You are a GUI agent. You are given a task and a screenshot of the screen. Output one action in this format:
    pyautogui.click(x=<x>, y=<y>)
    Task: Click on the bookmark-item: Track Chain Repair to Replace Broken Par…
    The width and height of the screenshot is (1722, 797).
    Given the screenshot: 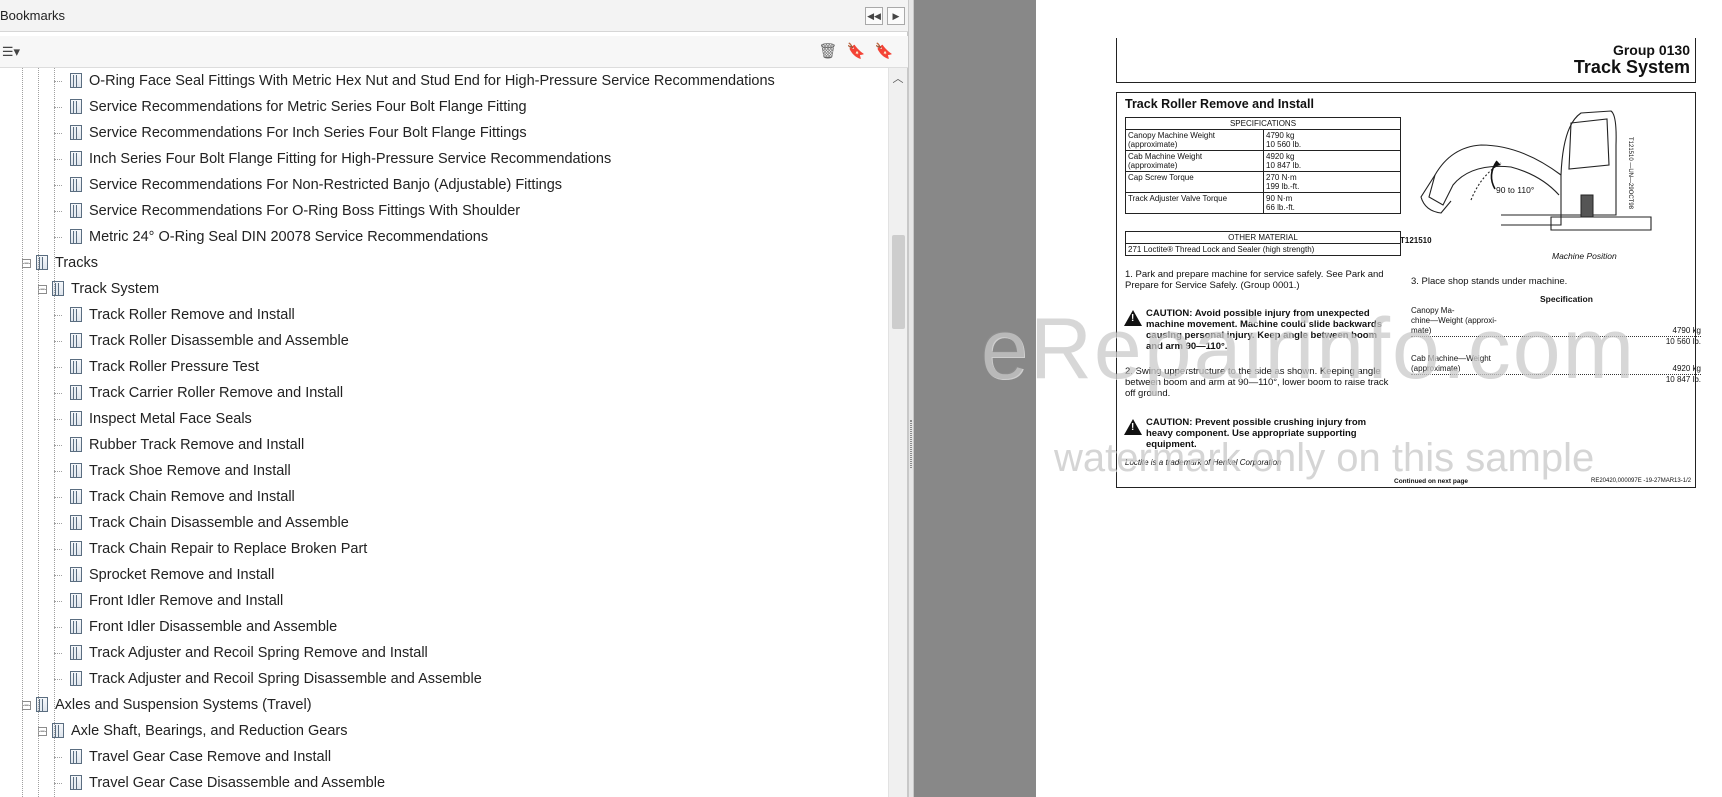 What is the action you would take?
    pyautogui.click(x=218, y=549)
    